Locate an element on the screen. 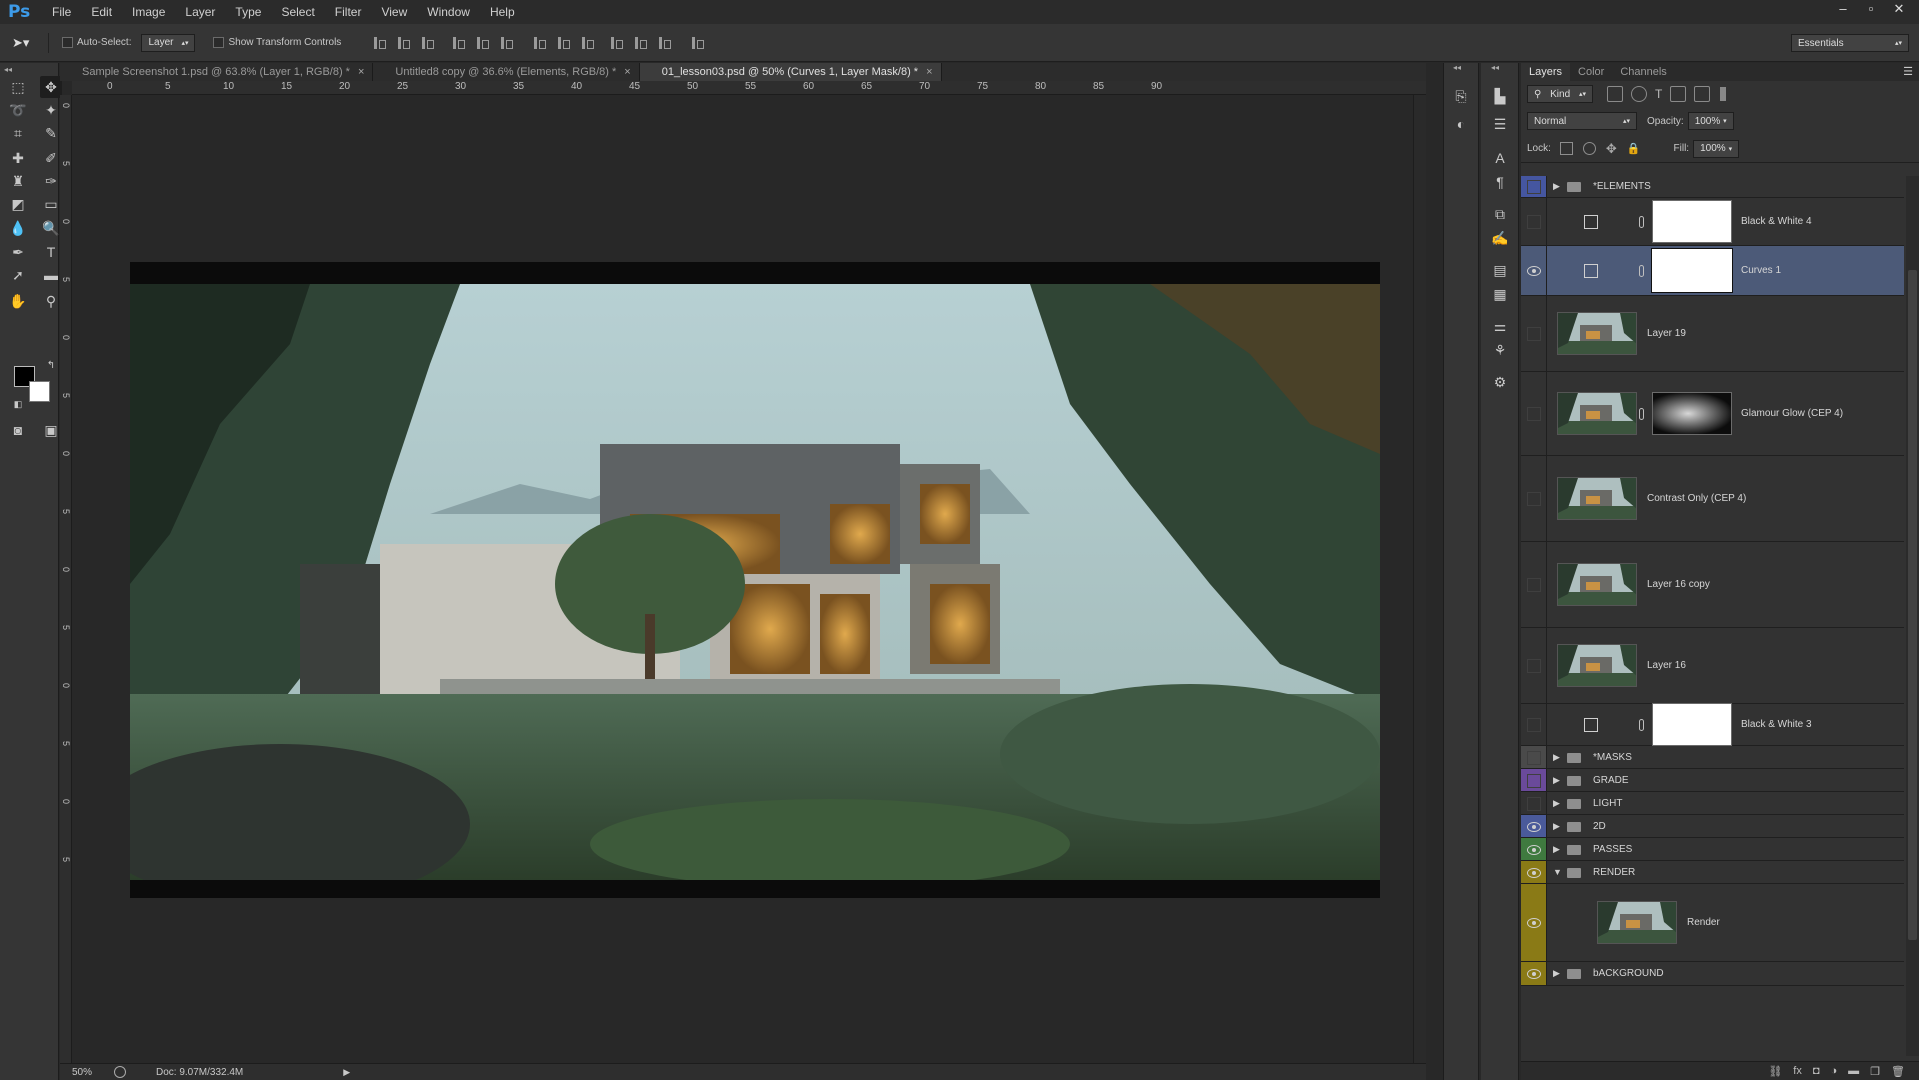 This screenshot has height=1080, width=1919. properties-panel-icon: ◐ is located at coordinates (1461, 124).